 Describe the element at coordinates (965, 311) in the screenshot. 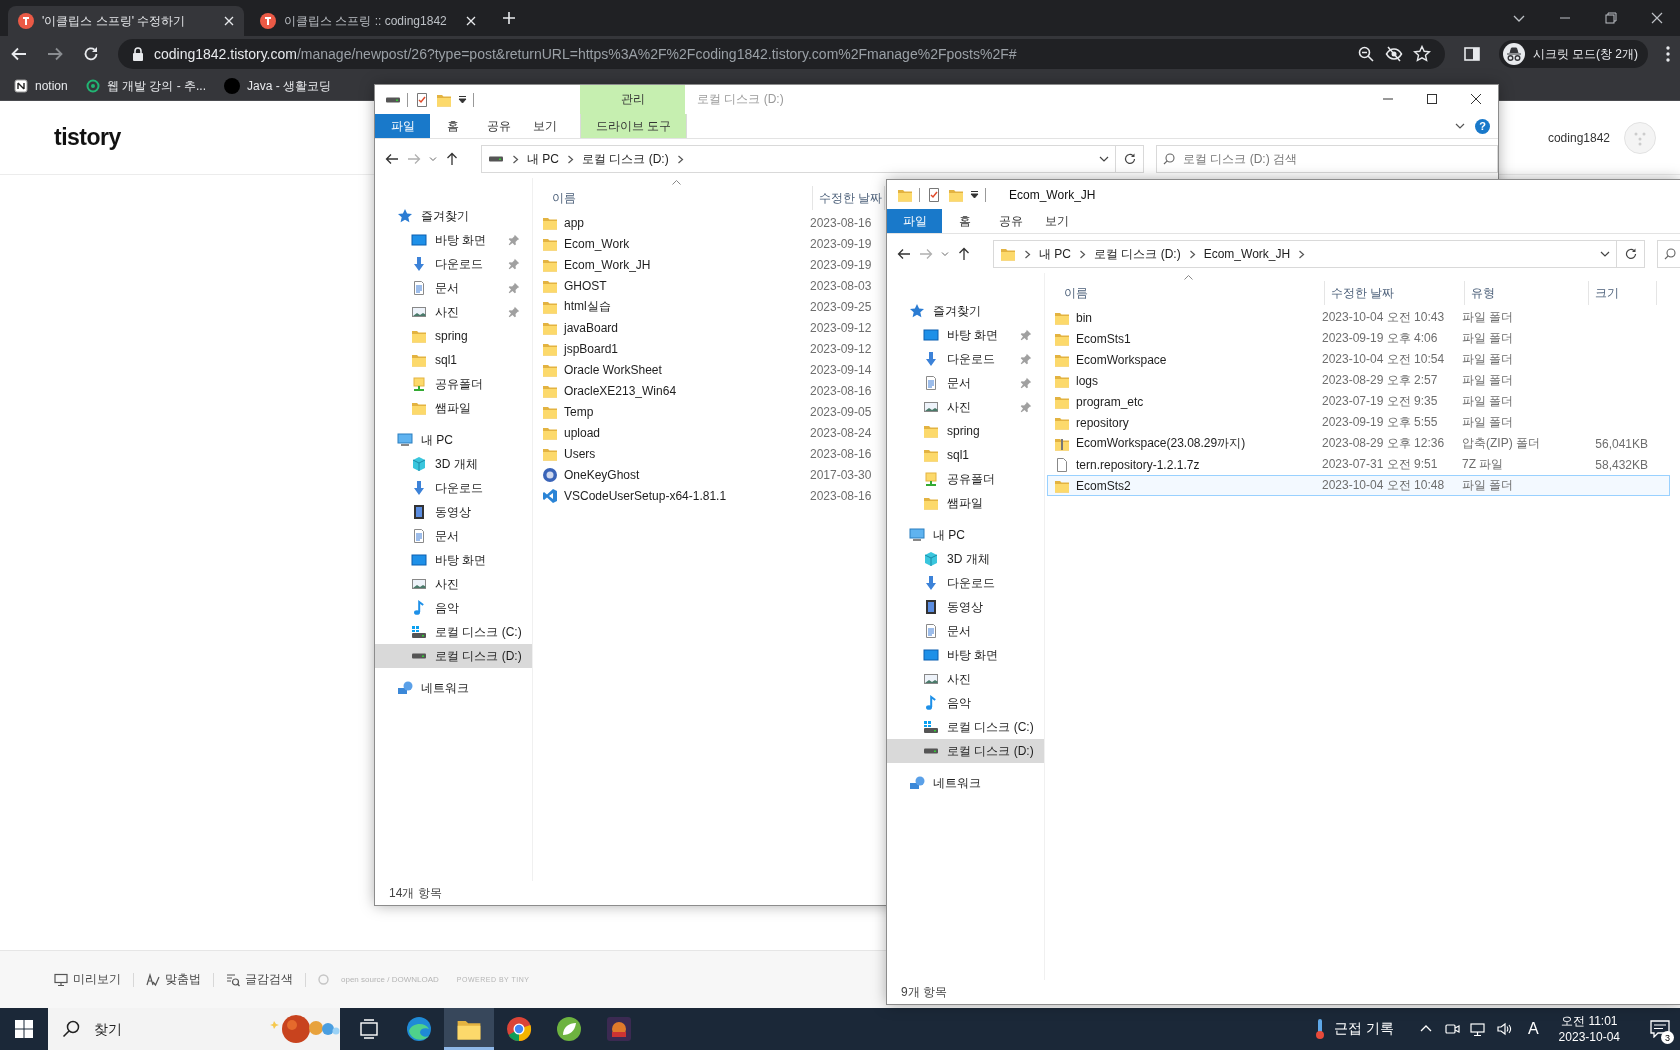

I see `nav-item: 즐겨찾기` at that location.